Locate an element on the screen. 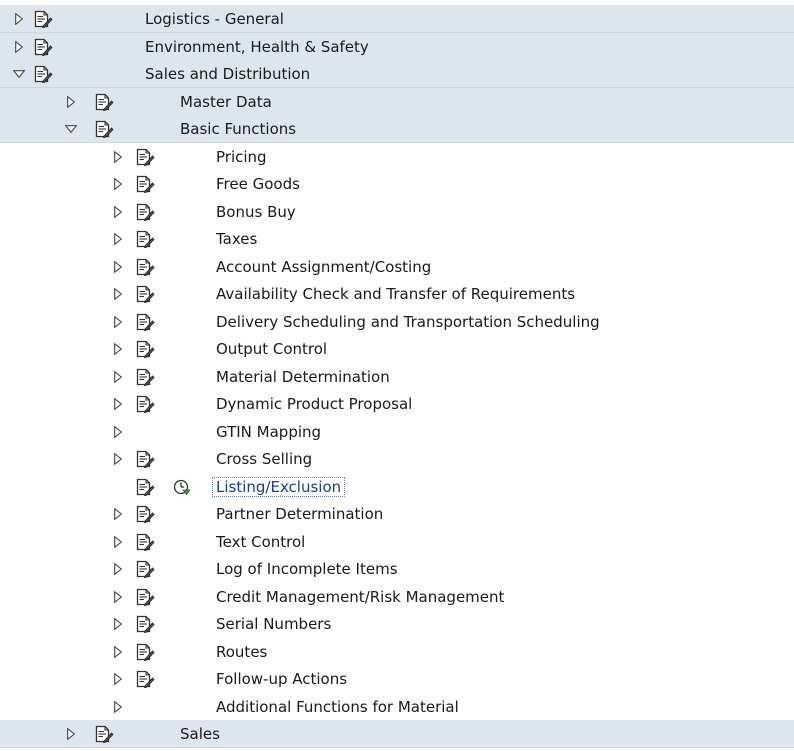  tree-node-label: Sales and Distribution is located at coordinates (227, 74).